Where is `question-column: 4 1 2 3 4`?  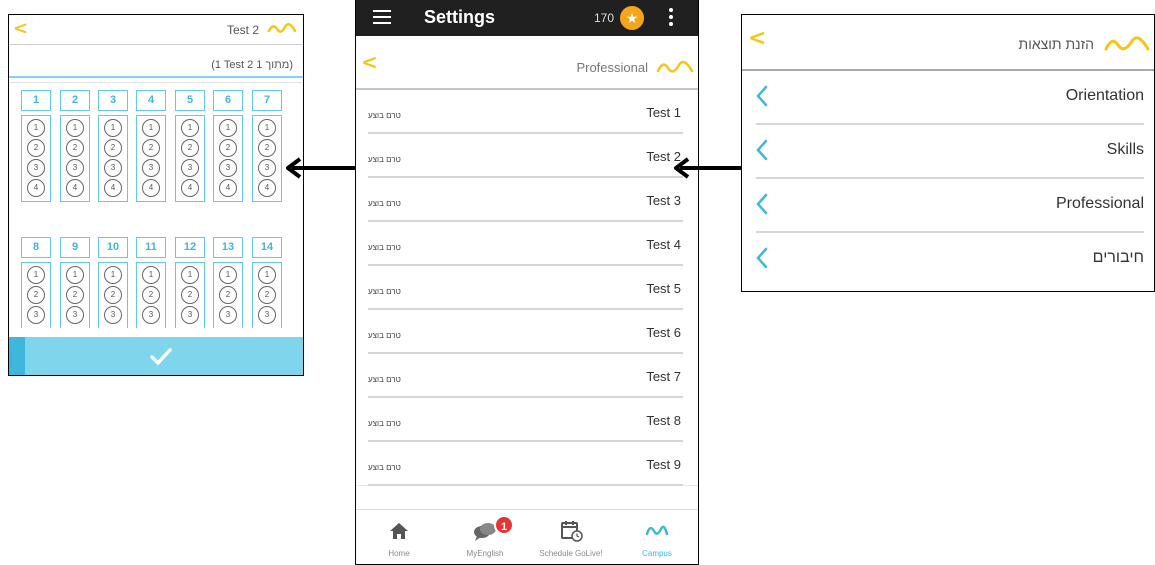
question-column: 4 1 2 3 4 is located at coordinates (151, 146).